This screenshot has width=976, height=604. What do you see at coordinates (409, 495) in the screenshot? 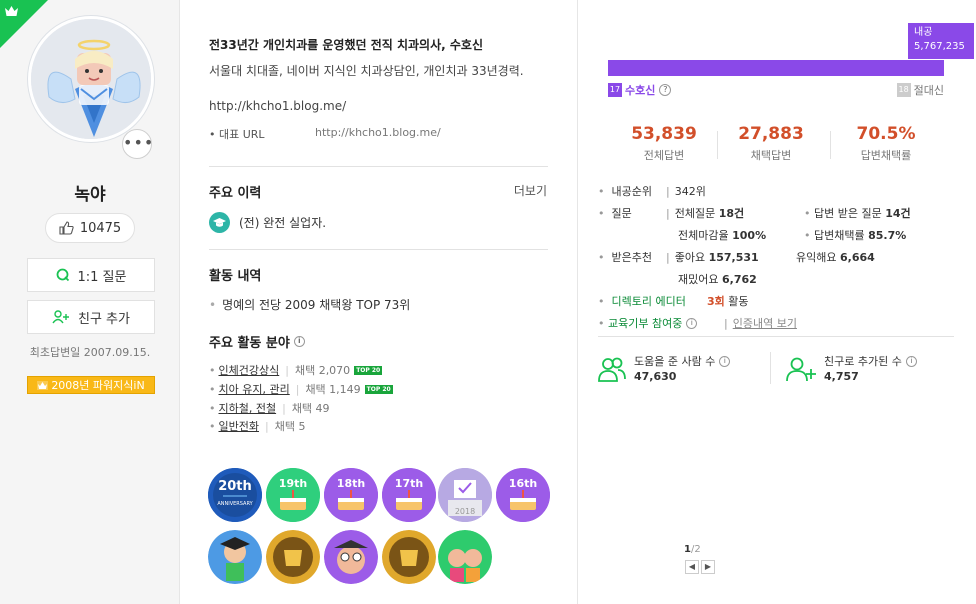
I see `anniversary-17th-badge: 17th` at bounding box center [409, 495].